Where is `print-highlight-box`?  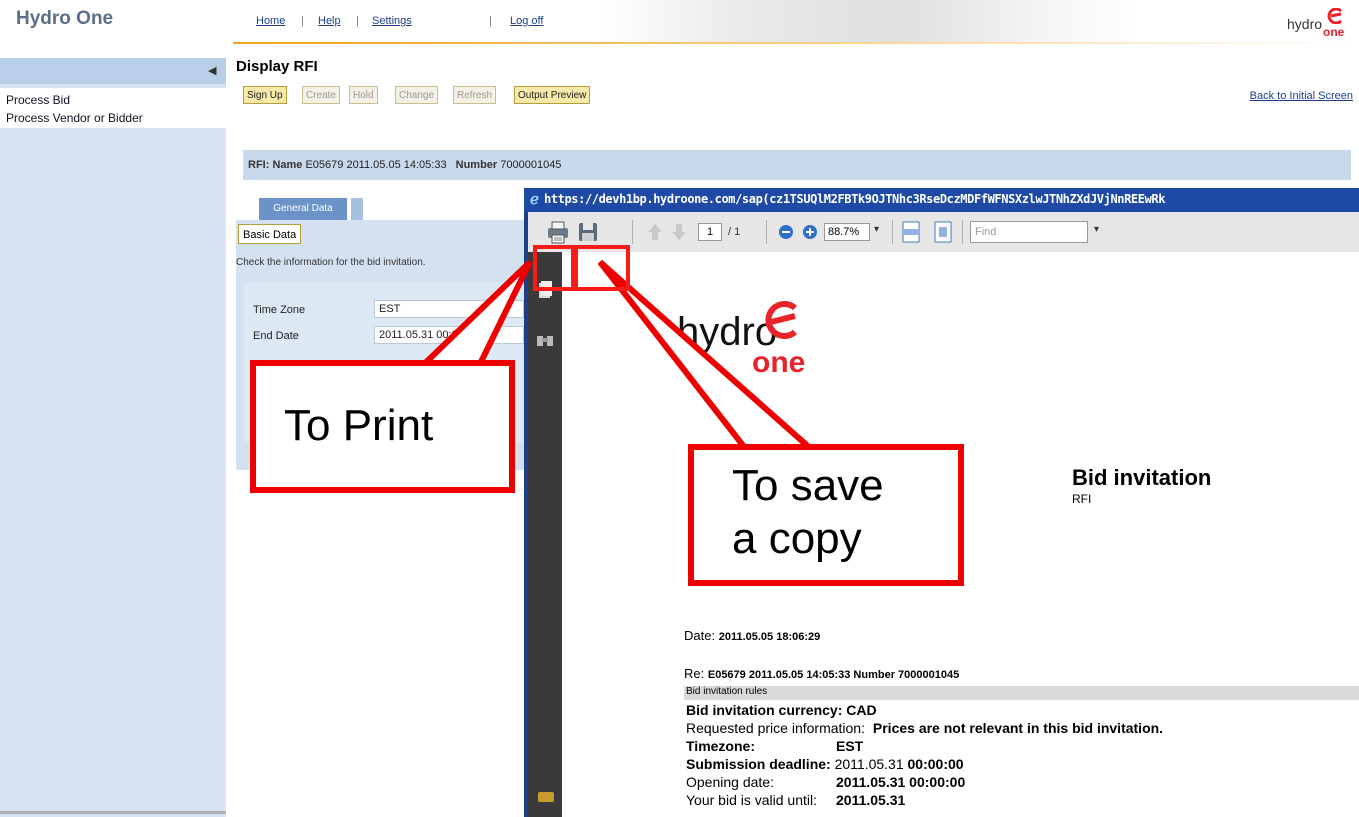 print-highlight-box is located at coordinates (554, 268).